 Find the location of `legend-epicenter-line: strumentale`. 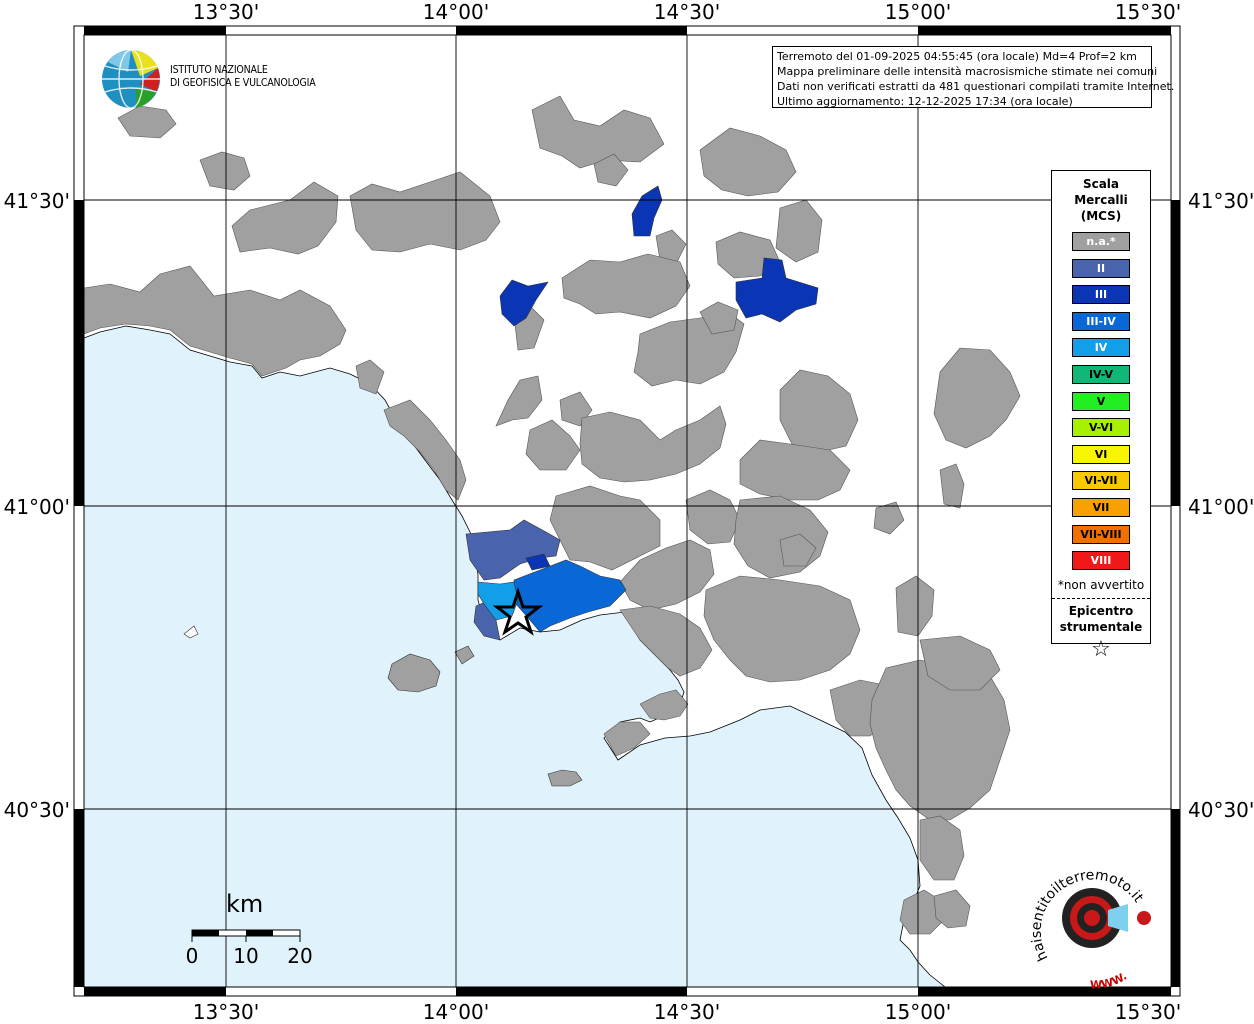

legend-epicenter-line: strumentale is located at coordinates (1101, 626).